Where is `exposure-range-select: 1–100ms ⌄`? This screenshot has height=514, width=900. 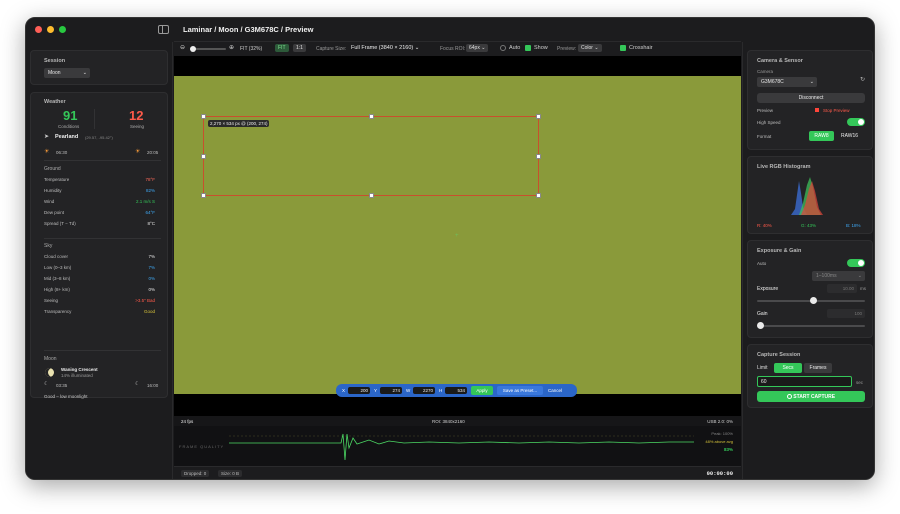
exposure-range-select: 1–100ms ⌄ is located at coordinates (838, 276).